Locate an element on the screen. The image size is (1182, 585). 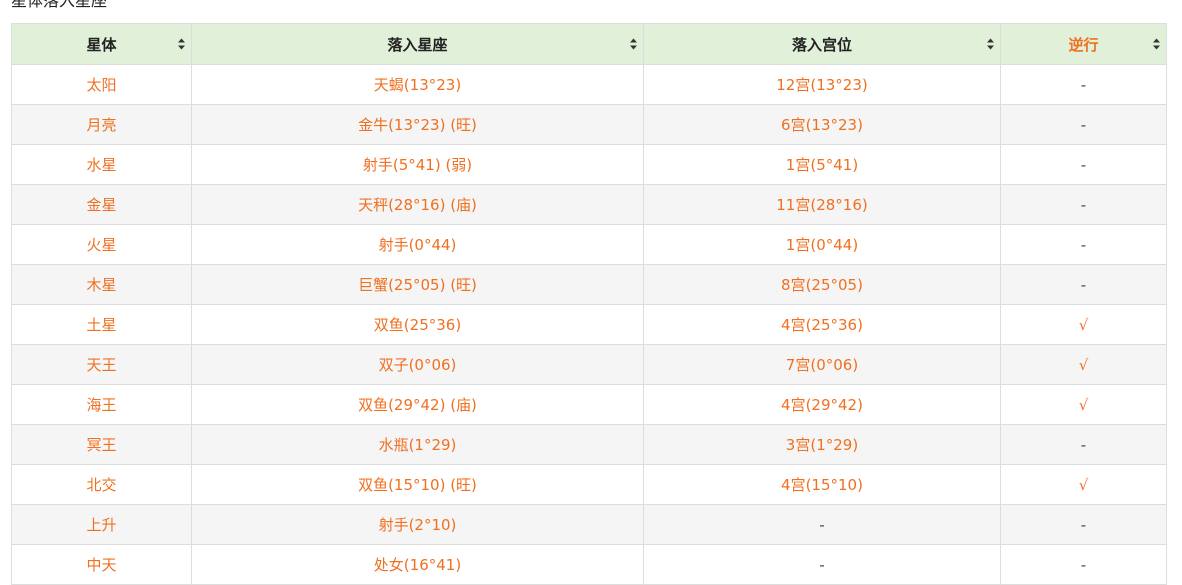
table-row: 上升 射手(2°10) - - is located at coordinates (589, 524).